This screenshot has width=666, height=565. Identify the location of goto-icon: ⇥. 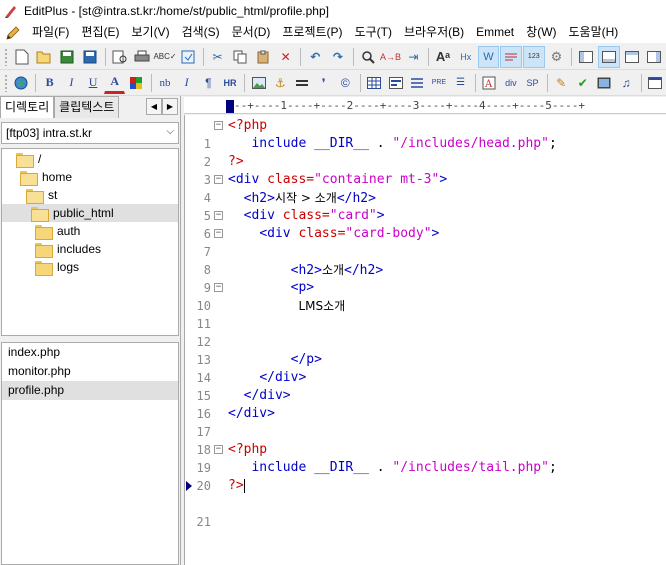
(414, 57).